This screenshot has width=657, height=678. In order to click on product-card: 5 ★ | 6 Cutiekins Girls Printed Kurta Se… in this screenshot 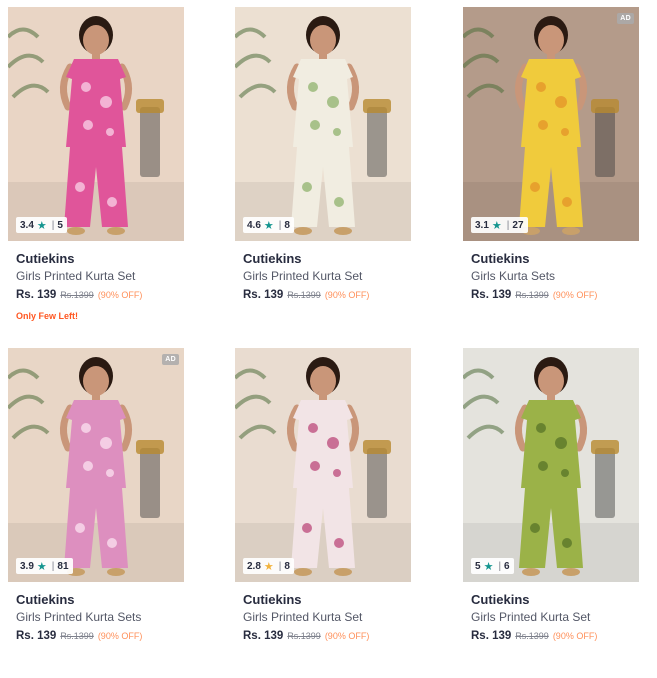, I will do `click(551, 513)`.